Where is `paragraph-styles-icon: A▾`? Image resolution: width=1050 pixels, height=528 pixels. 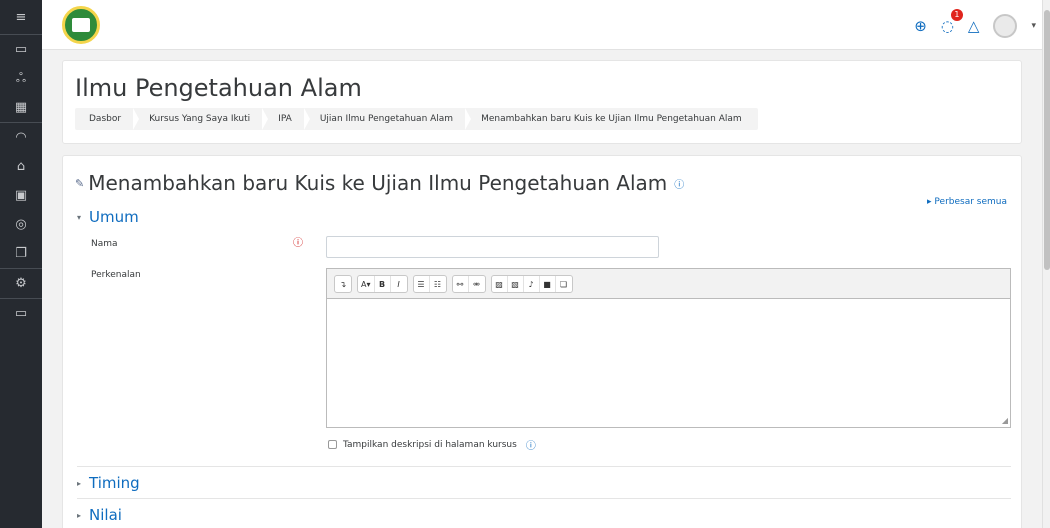
paragraph-styles-icon: A▾ is located at coordinates (366, 284).